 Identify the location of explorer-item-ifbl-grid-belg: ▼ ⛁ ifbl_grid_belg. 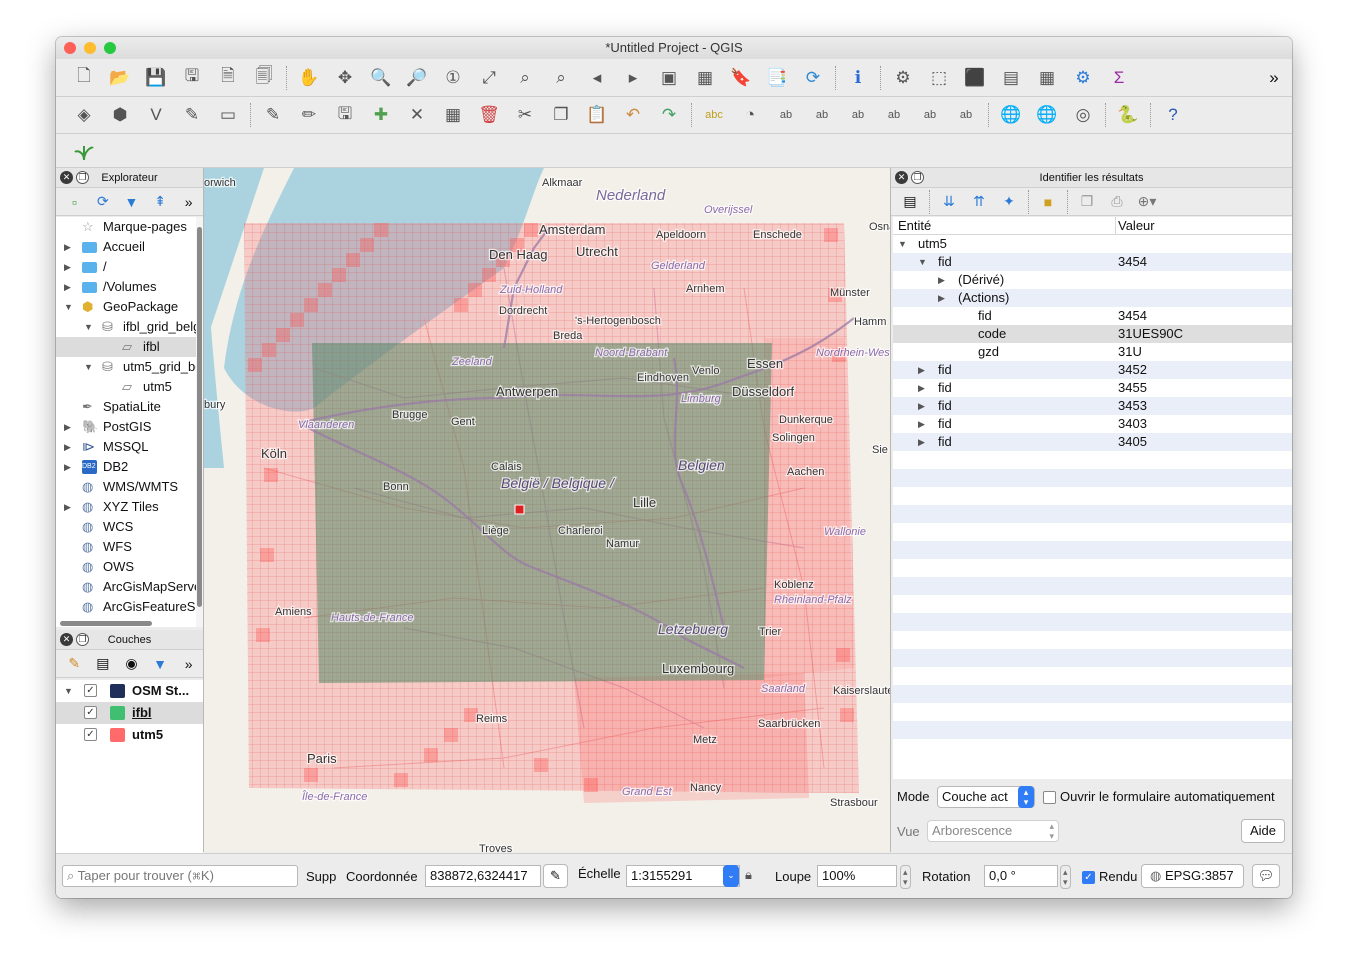
(126, 327).